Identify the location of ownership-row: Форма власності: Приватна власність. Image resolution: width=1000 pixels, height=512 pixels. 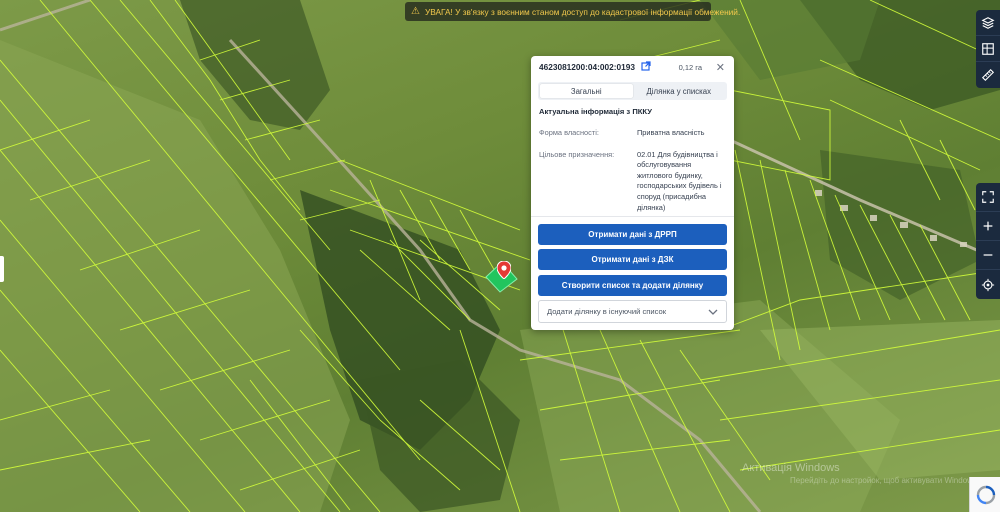
(632, 133).